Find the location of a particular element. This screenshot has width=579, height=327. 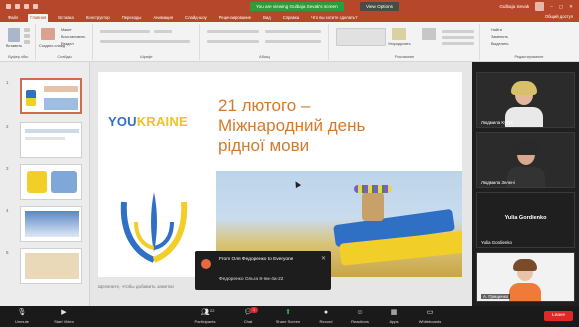

tab-insert: Вставка is located at coordinates (66, 18).